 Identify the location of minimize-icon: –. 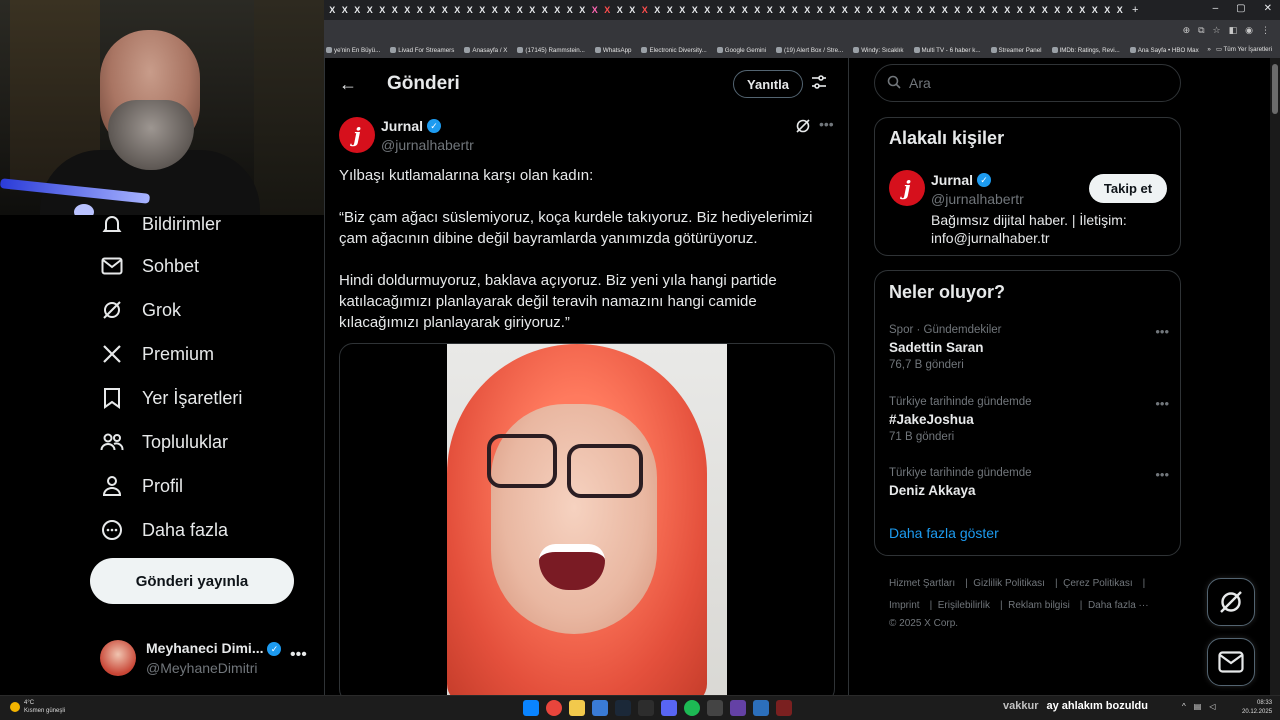
(1216, 8).